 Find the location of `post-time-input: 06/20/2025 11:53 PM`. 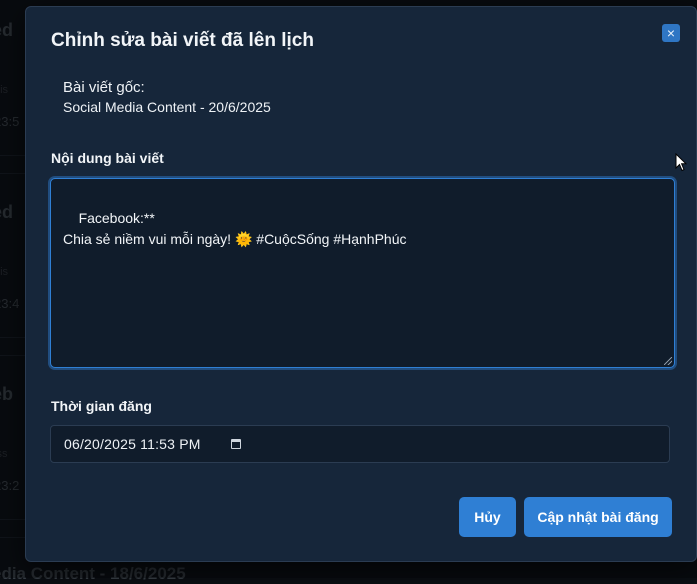

post-time-input: 06/20/2025 11:53 PM is located at coordinates (360, 444).